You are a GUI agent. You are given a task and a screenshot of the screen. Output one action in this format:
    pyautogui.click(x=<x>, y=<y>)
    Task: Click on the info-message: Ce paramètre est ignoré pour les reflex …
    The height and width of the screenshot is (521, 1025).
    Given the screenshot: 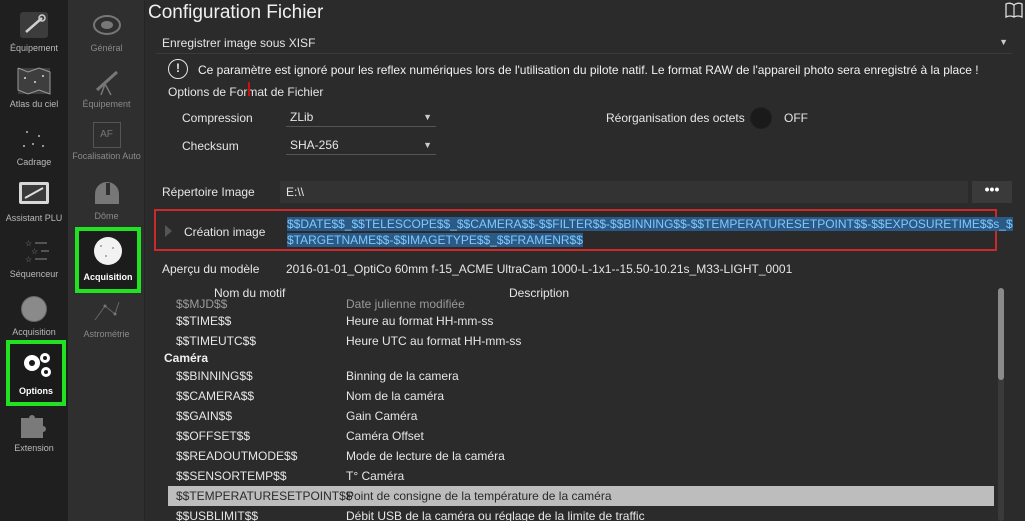 What is the action you would take?
    pyautogui.click(x=588, y=70)
    